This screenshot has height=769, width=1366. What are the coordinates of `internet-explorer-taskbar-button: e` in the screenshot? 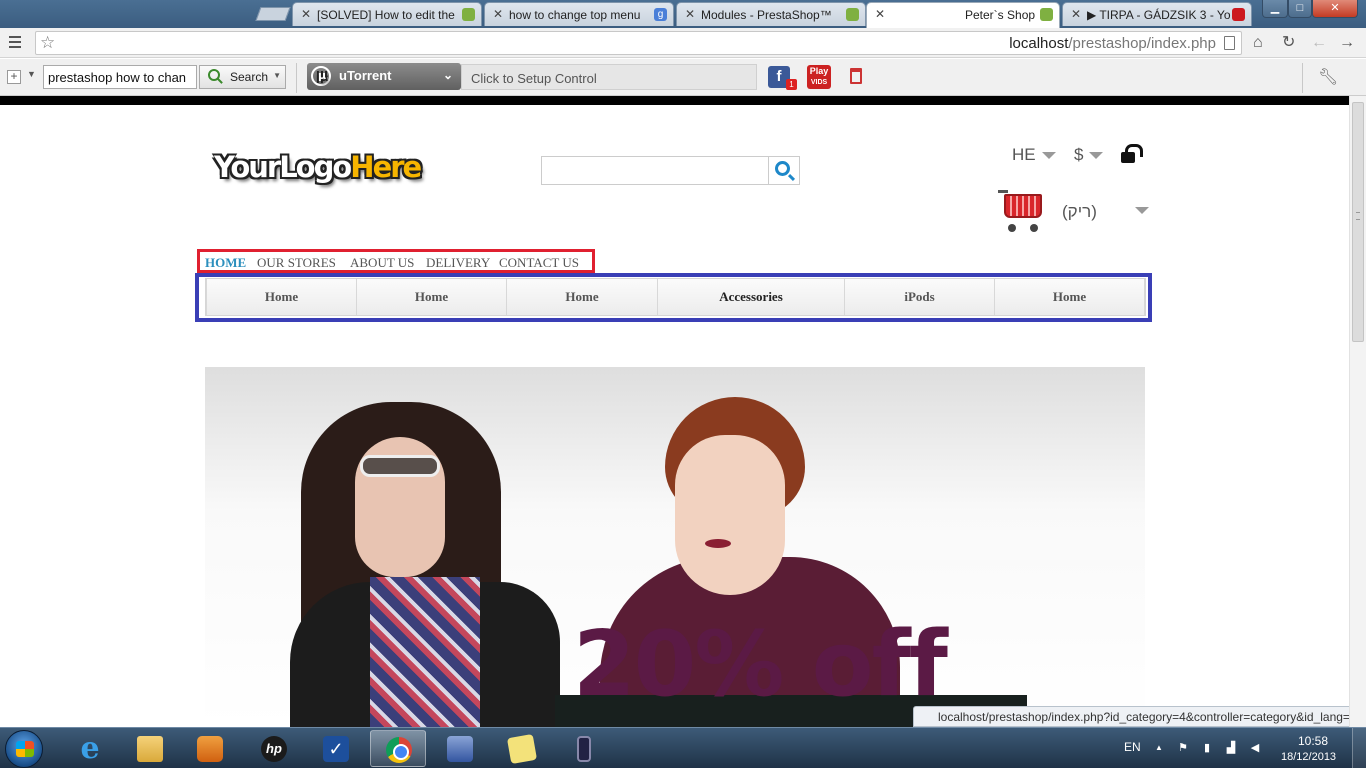 It's located at (90, 748).